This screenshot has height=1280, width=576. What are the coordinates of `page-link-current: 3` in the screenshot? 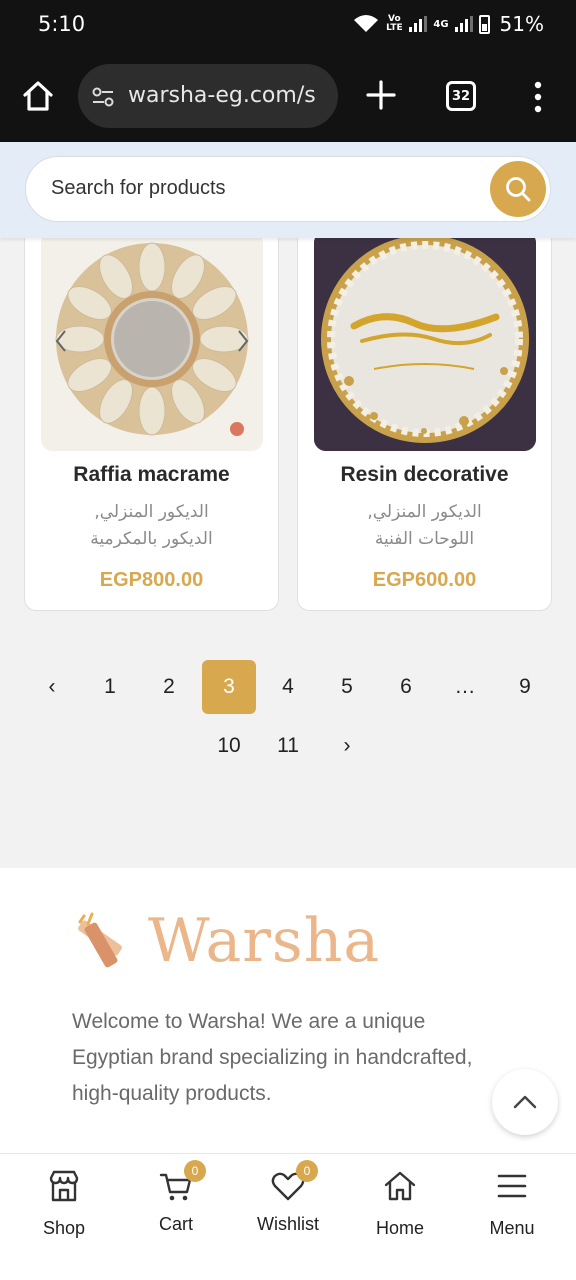 It's located at (229, 687).